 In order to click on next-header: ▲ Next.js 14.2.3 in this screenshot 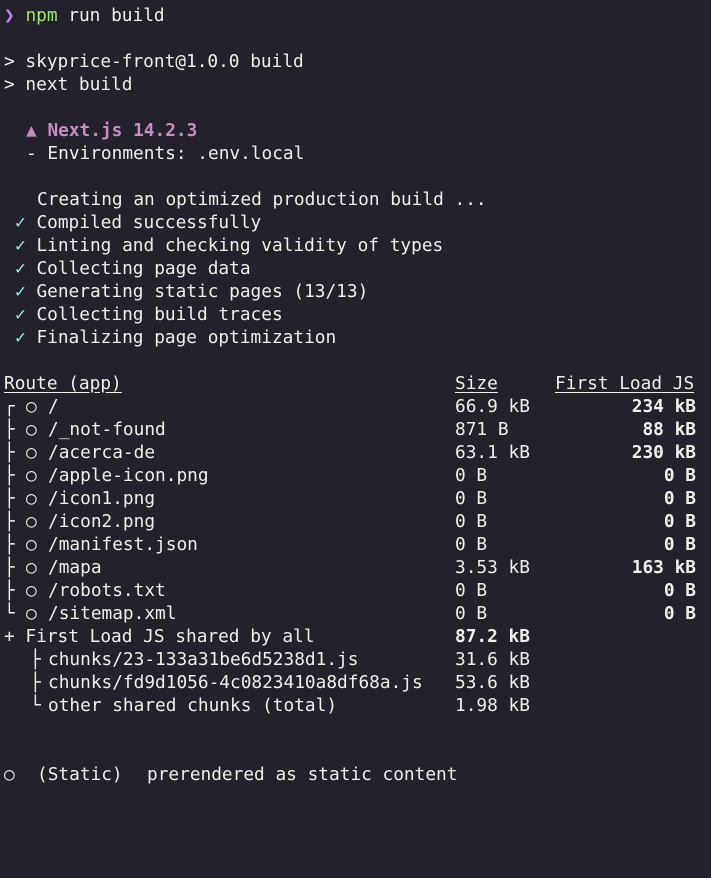, I will do `click(111, 130)`.